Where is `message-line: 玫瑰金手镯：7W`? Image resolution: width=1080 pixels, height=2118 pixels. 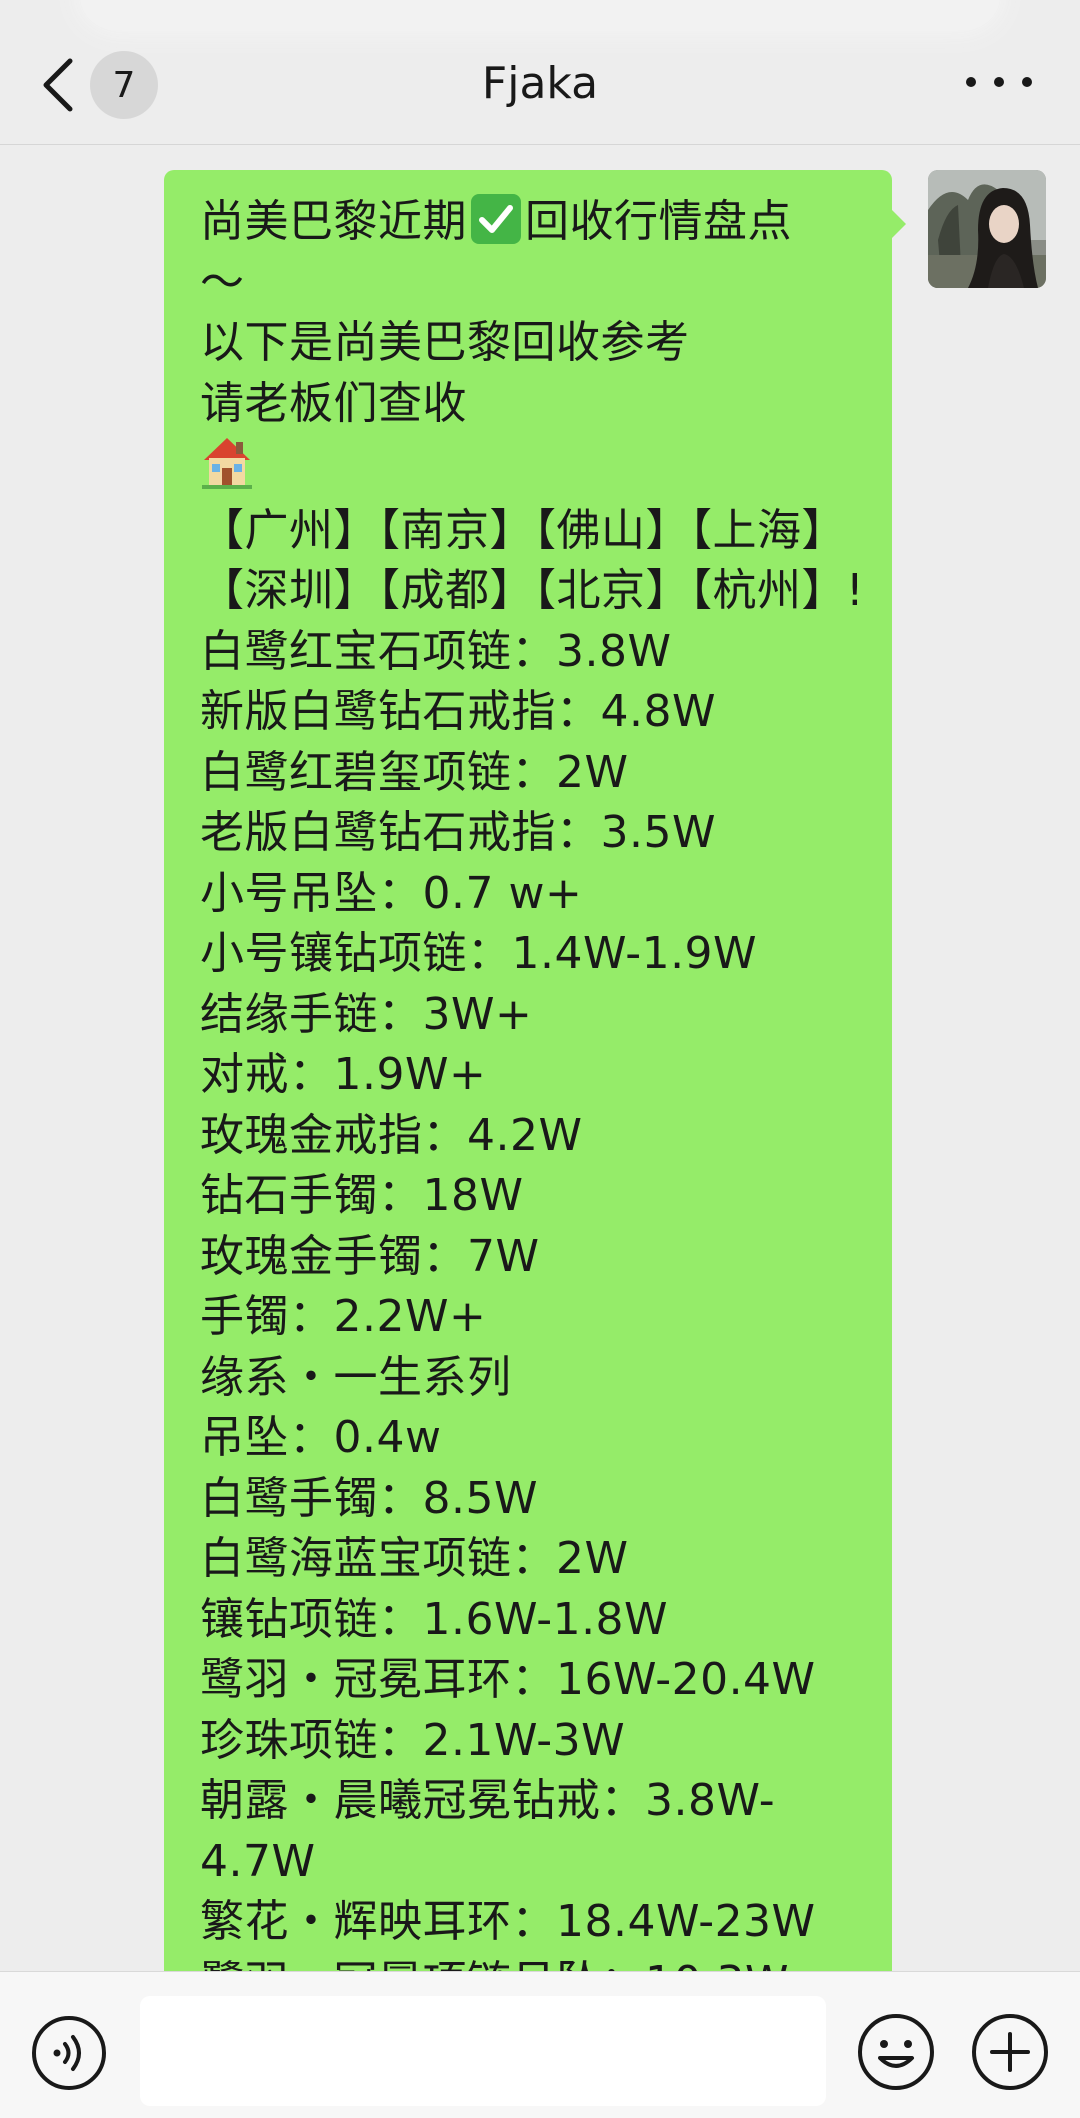
message-line: 玫瑰金手镯：7W is located at coordinates (370, 1256).